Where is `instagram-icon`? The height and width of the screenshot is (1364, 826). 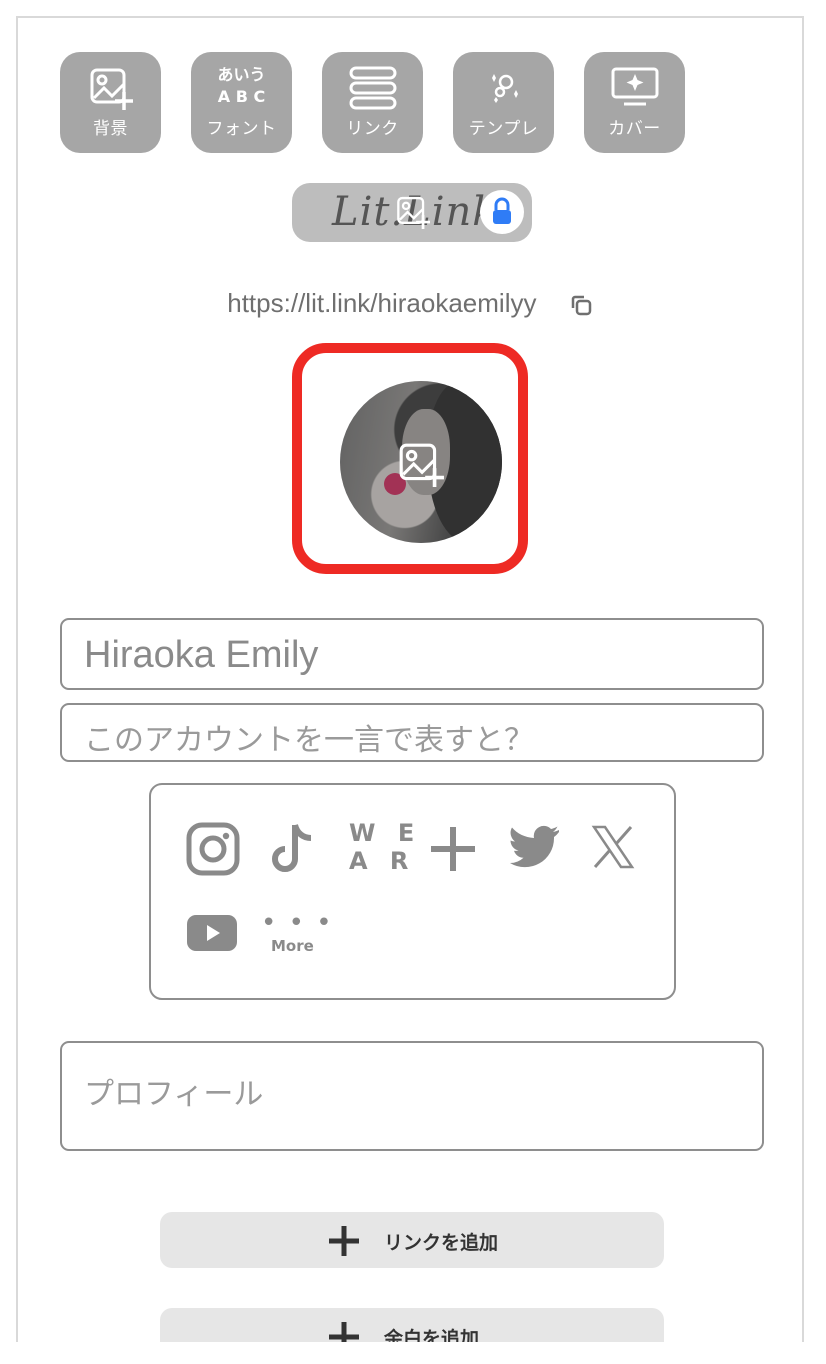
instagram-icon is located at coordinates (213, 849).